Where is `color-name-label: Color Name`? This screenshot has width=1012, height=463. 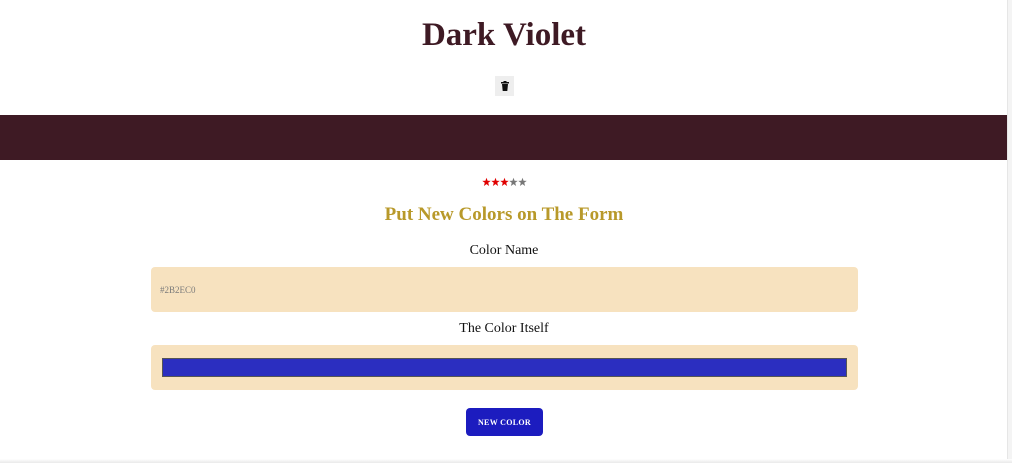
color-name-label: Color Name is located at coordinates (504, 250).